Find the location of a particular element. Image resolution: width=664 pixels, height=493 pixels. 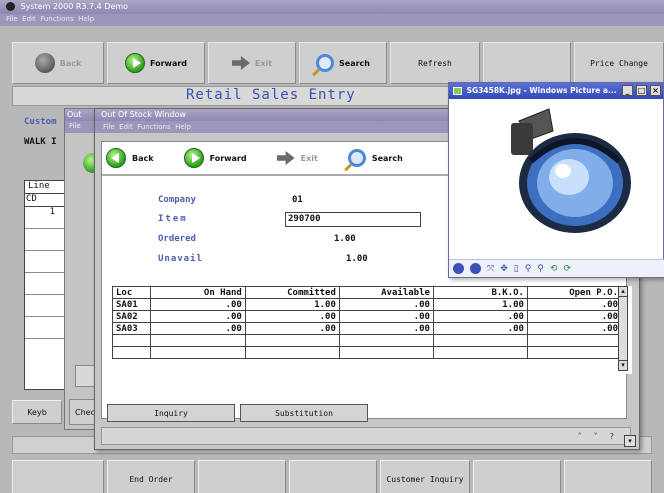

main-menu-bar: File Edit Functions Help is located at coordinates (332, 20).